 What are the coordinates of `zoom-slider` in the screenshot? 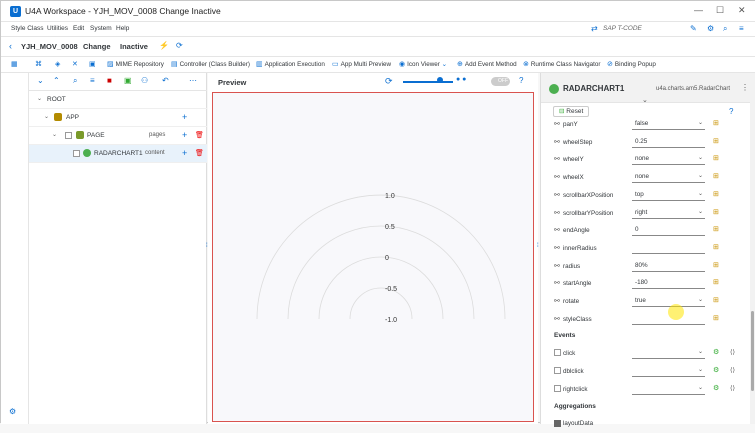 It's located at (428, 82).